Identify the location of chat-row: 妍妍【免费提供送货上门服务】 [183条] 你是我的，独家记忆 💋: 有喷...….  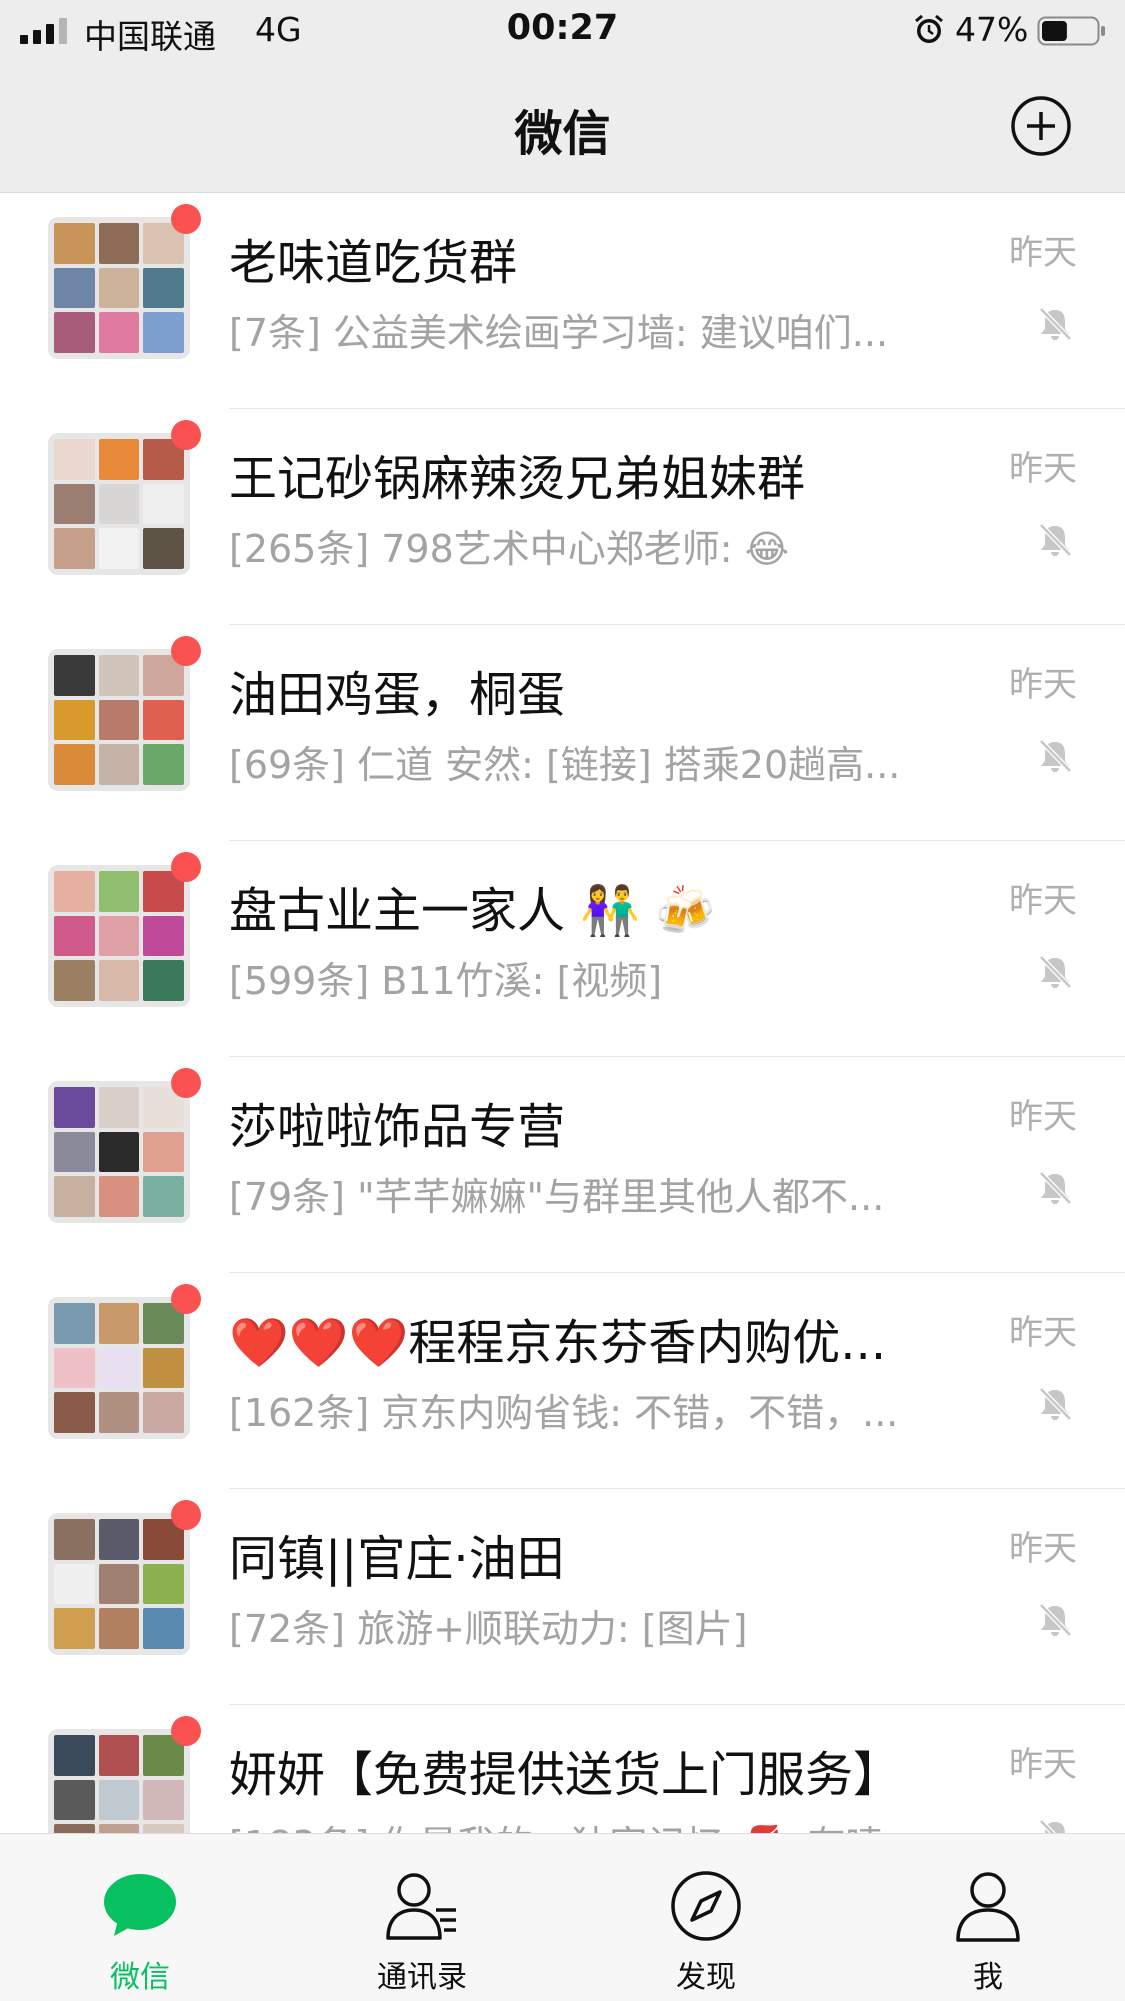
(562, 1769).